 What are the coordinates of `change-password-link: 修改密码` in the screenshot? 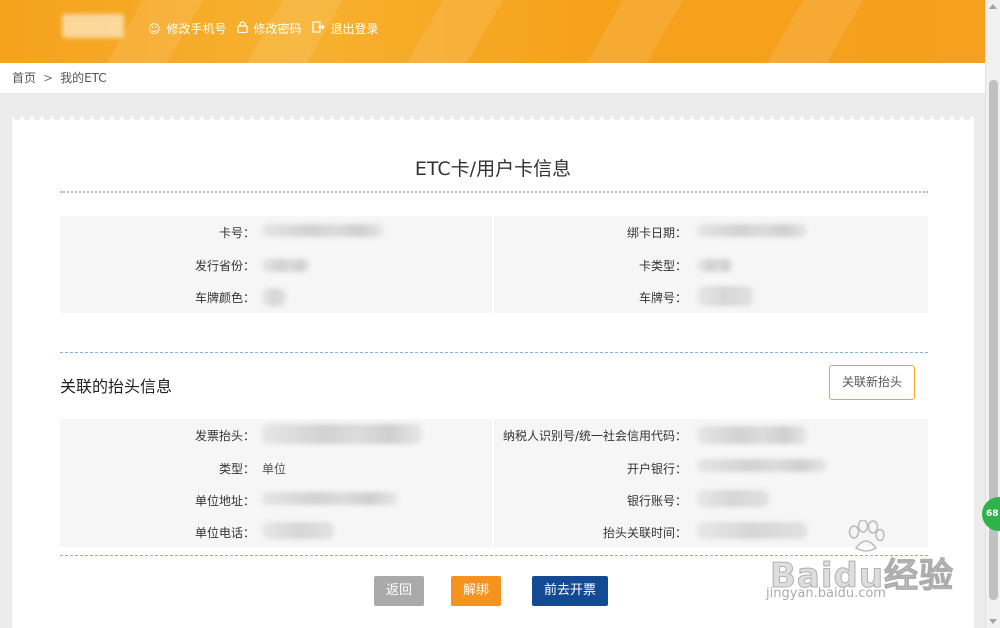 It's located at (269, 28).